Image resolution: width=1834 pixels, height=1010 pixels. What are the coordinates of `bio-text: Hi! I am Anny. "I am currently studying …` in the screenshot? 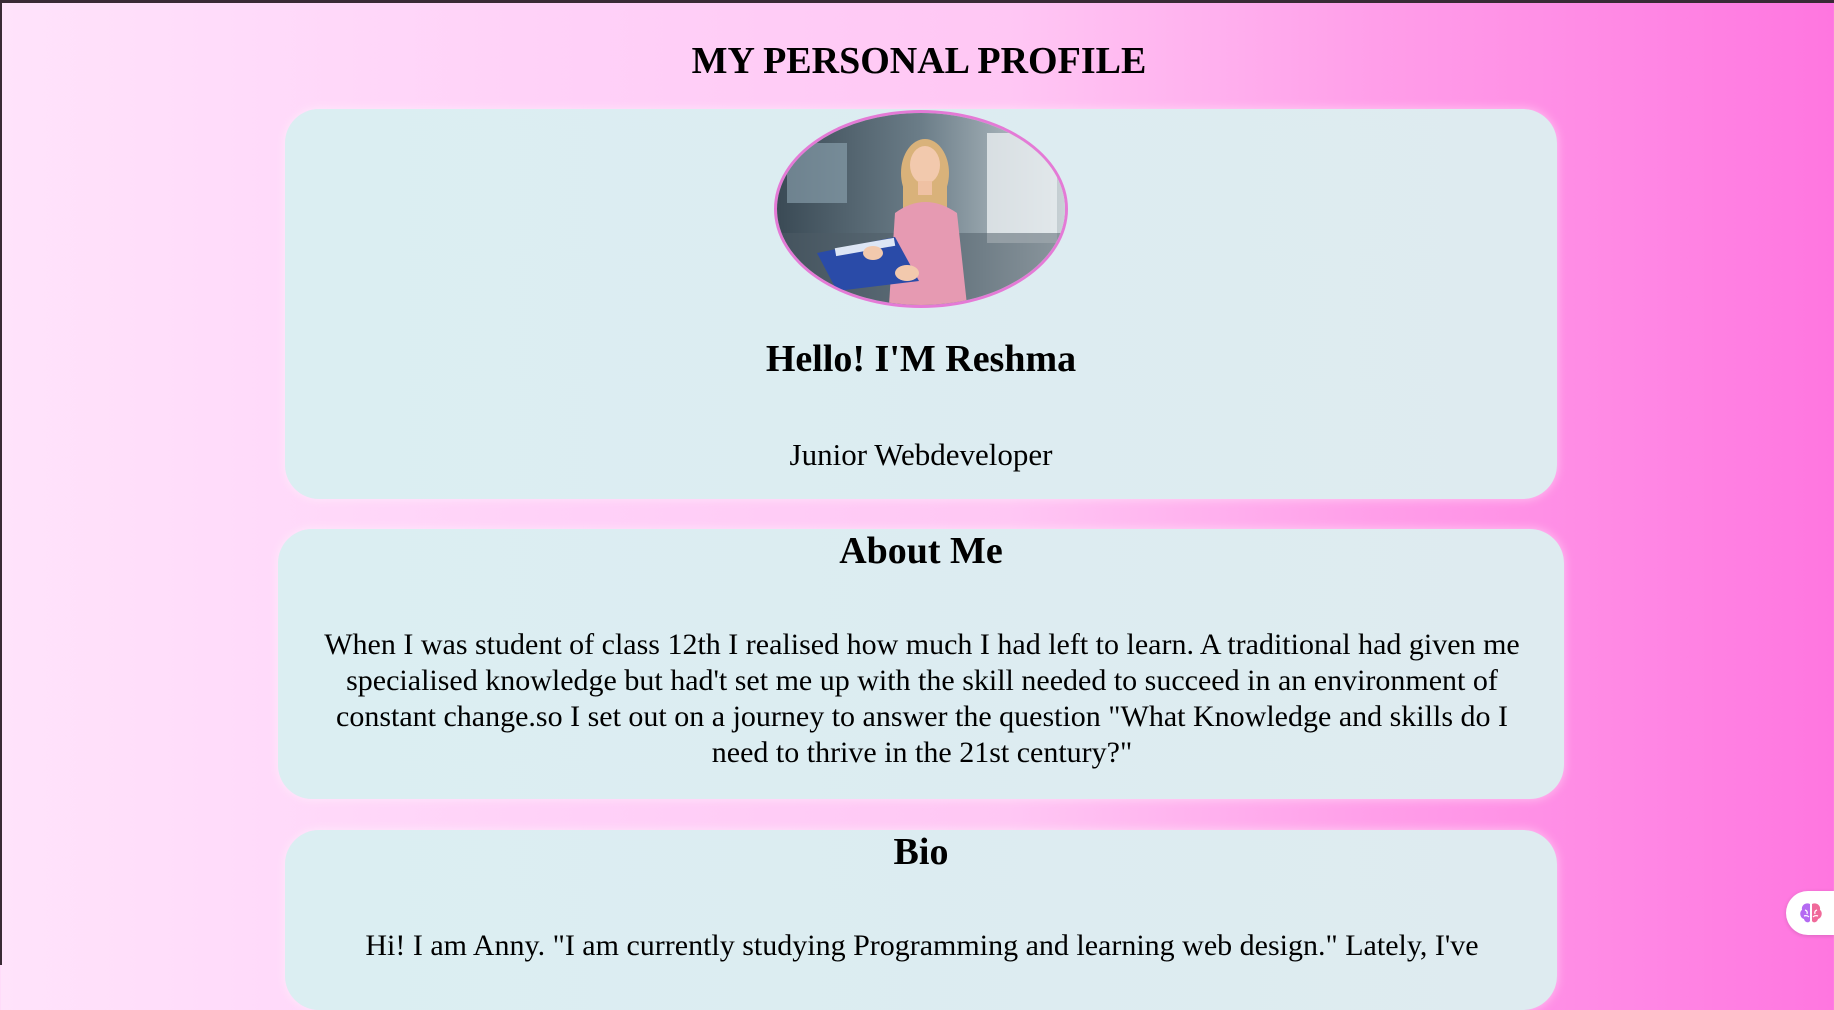 It's located at (922, 945).